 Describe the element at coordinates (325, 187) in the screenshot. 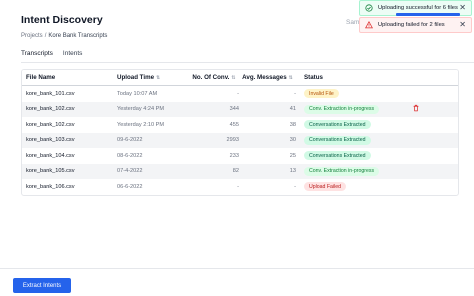

I see `status-badge: Upload Failed` at that location.